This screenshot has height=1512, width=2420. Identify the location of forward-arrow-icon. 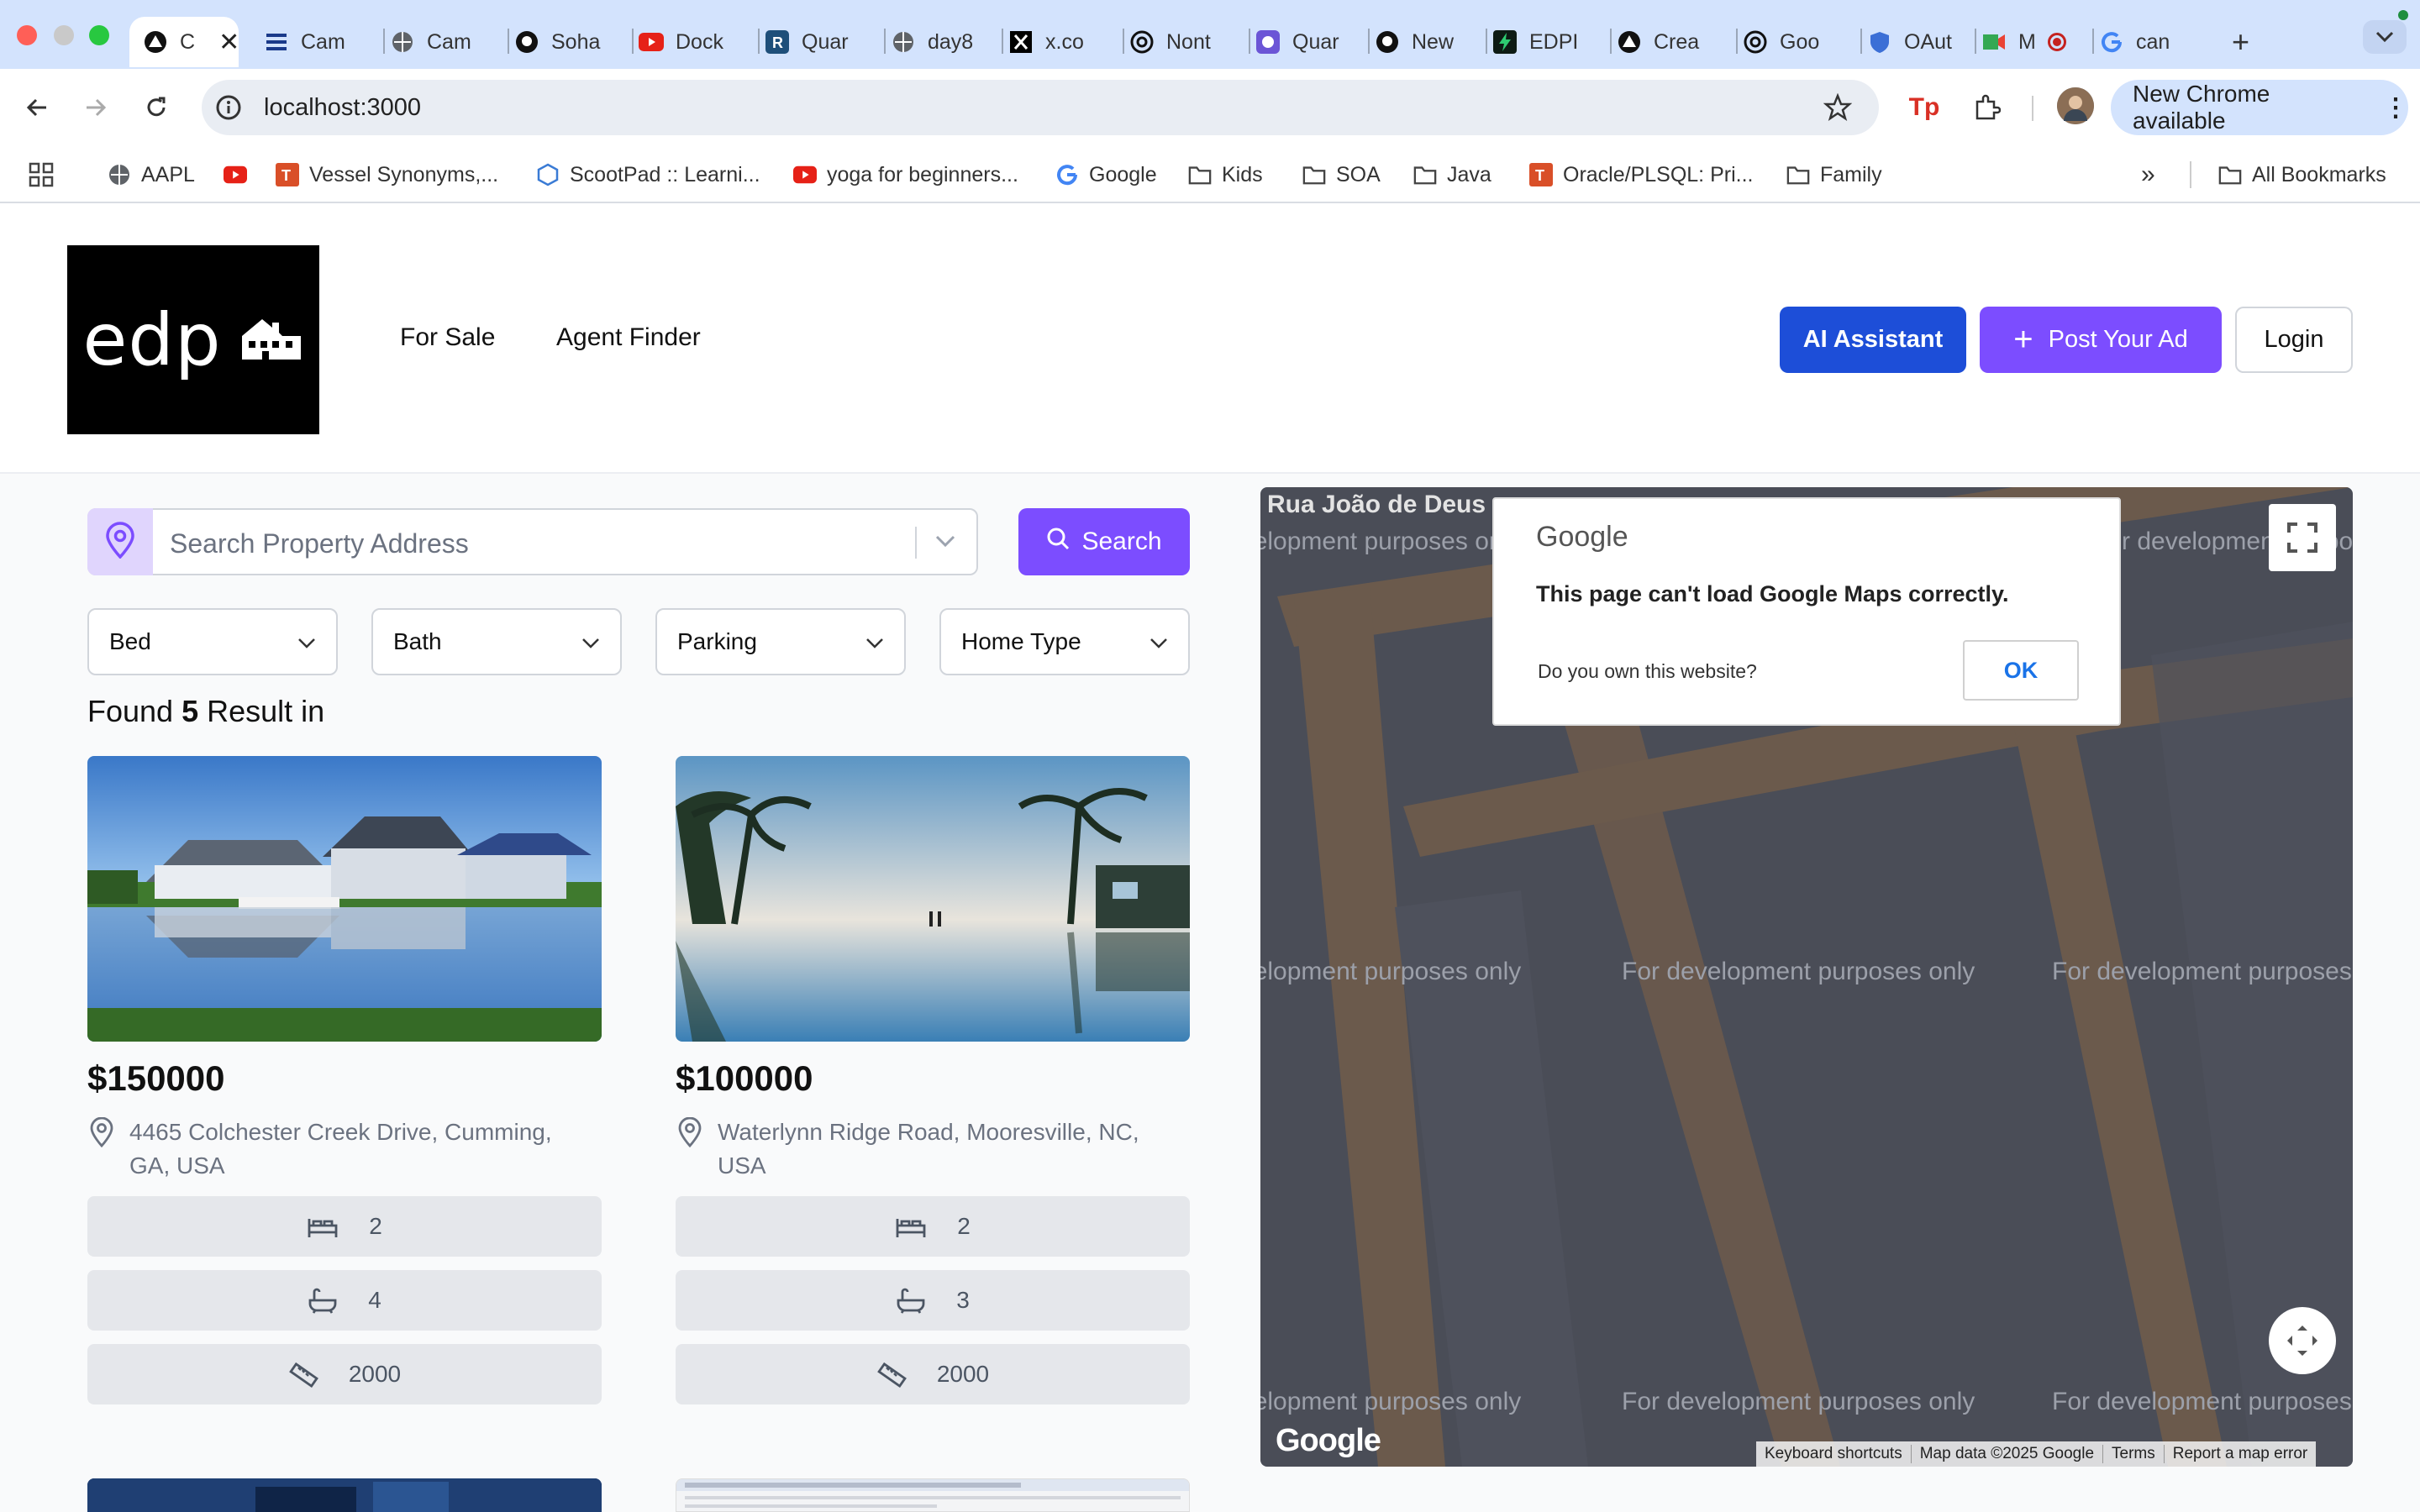
(96, 107).